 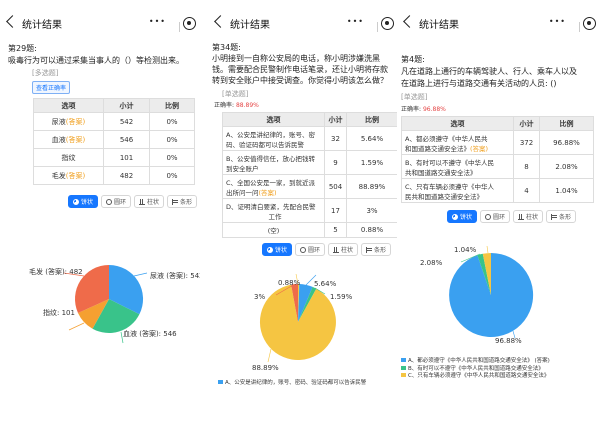 What do you see at coordinates (335, 138) in the screenshot?
I see `count-cell: 32` at bounding box center [335, 138].